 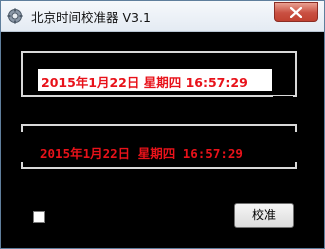 What do you see at coordinates (144, 82) in the screenshot?
I see `time-text-primary: 2015年1月22日 星期四 16:57:29` at bounding box center [144, 82].